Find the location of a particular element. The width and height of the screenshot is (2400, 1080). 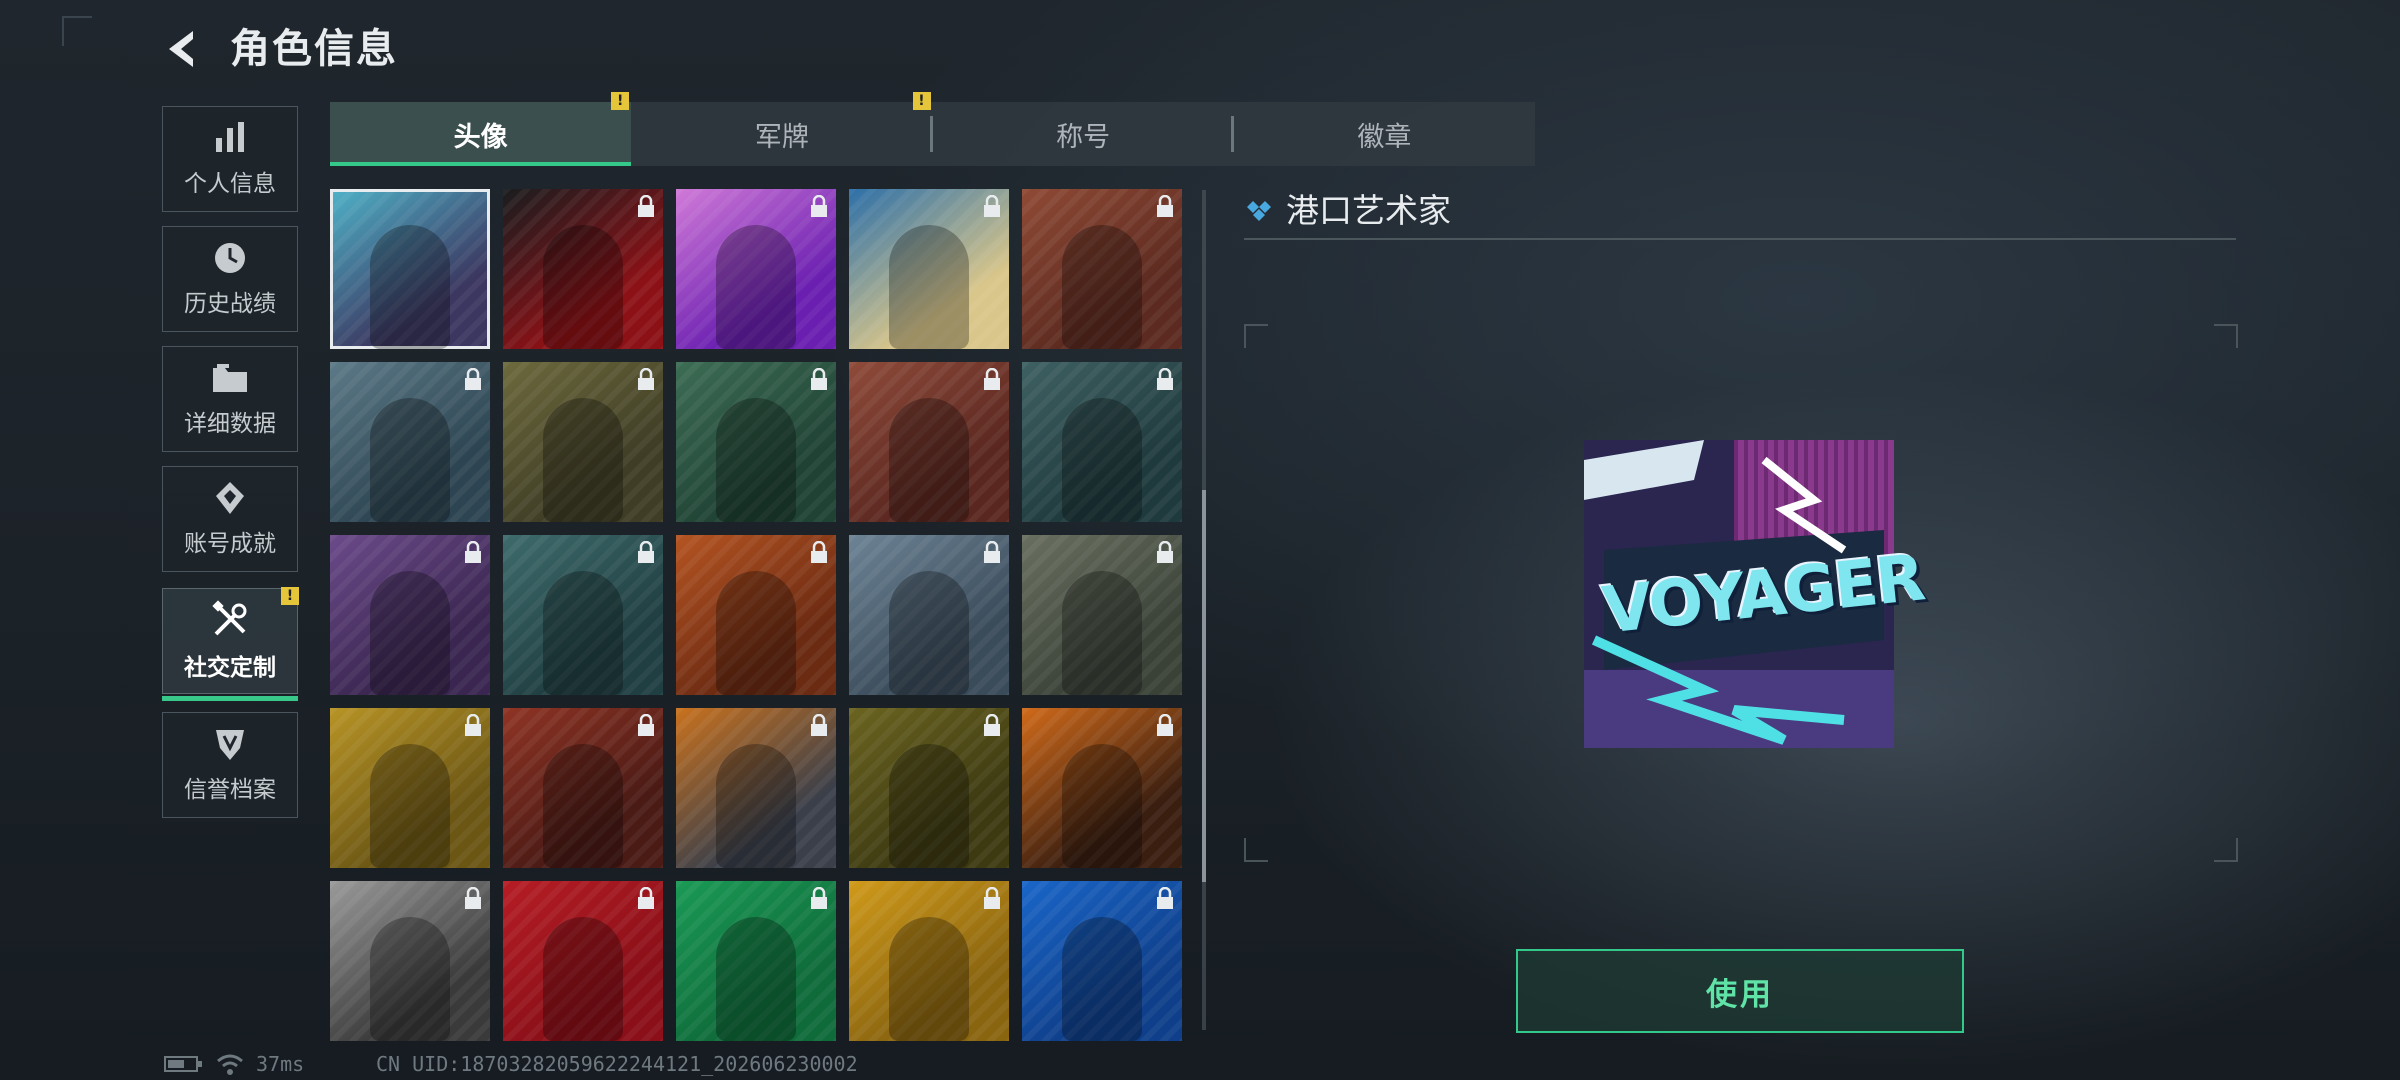

avatar-hooded-man-orange is located at coordinates (756, 615).